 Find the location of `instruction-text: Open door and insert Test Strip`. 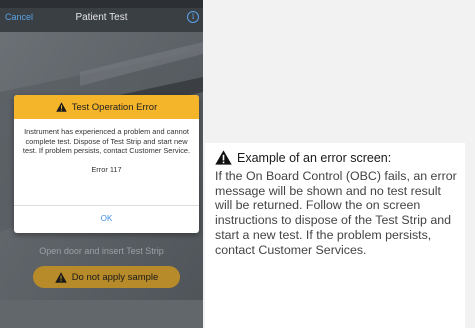

instruction-text: Open door and insert Test Strip is located at coordinates (101, 251).